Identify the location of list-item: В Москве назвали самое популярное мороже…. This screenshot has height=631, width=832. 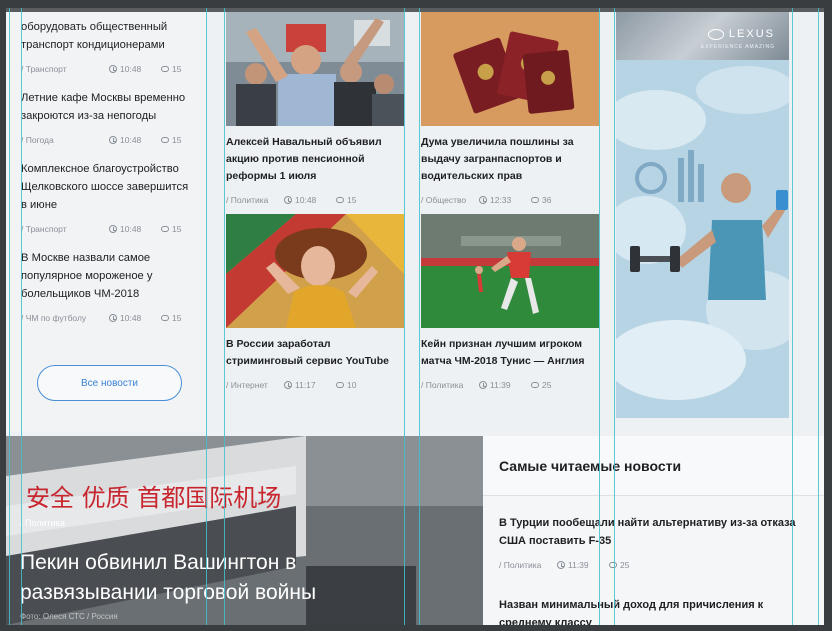
(108, 286).